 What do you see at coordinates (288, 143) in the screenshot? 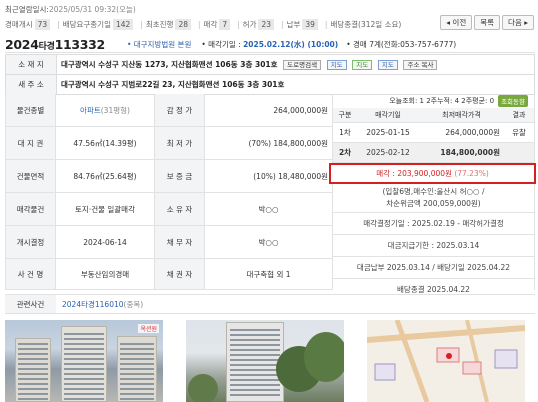
I see `grid-value: (70%) 184,800,000원` at bounding box center [288, 143].